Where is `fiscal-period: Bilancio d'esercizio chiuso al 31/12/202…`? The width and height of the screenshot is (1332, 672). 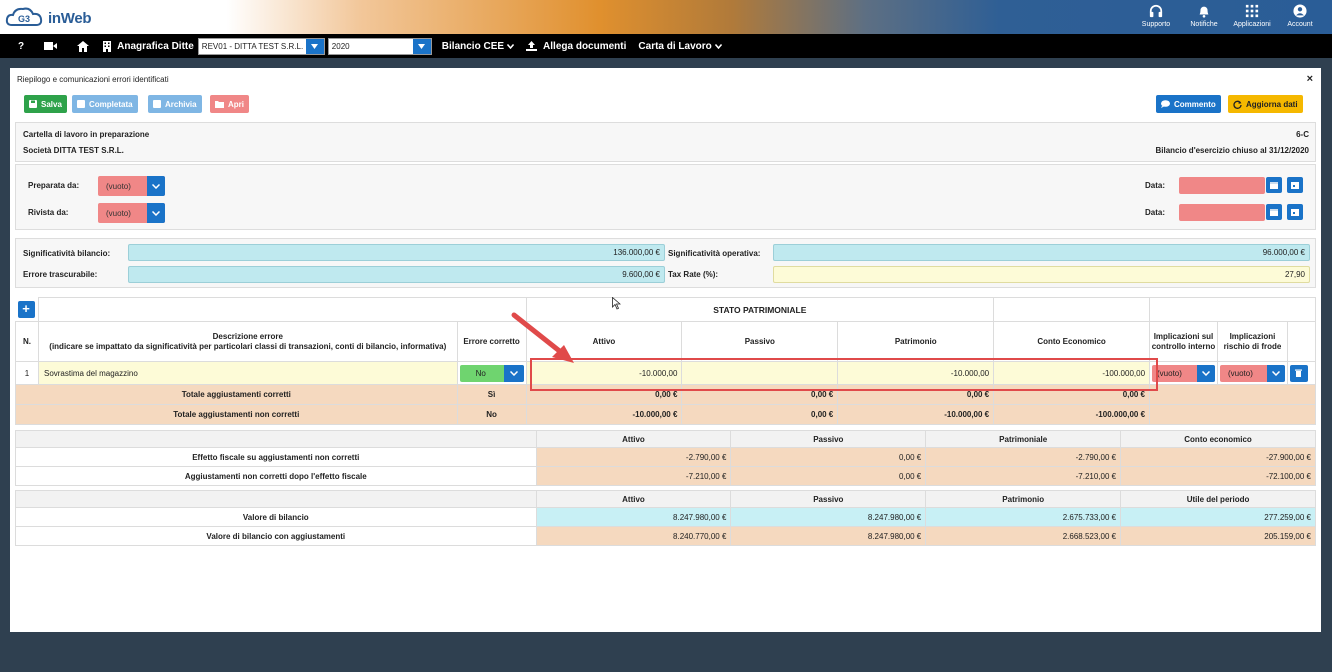
fiscal-period: Bilancio d'esercizio chiuso al 31/12/202… is located at coordinates (1232, 150).